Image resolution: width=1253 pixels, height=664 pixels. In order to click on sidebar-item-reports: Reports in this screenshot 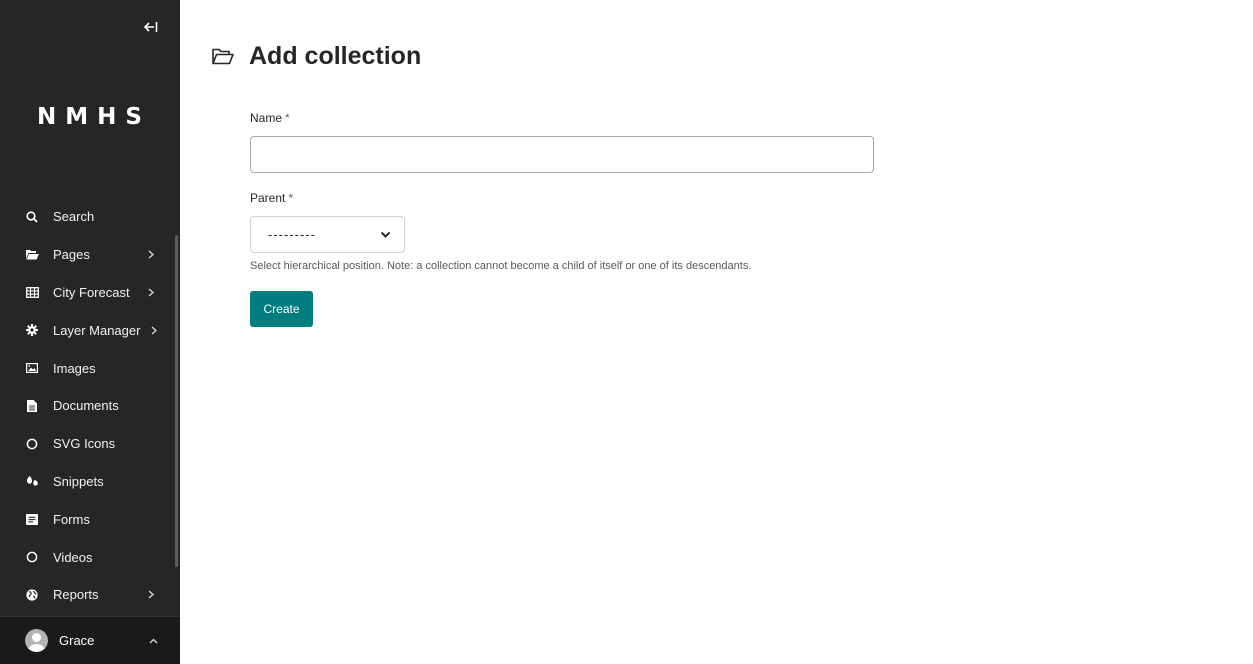, I will do `click(87, 595)`.